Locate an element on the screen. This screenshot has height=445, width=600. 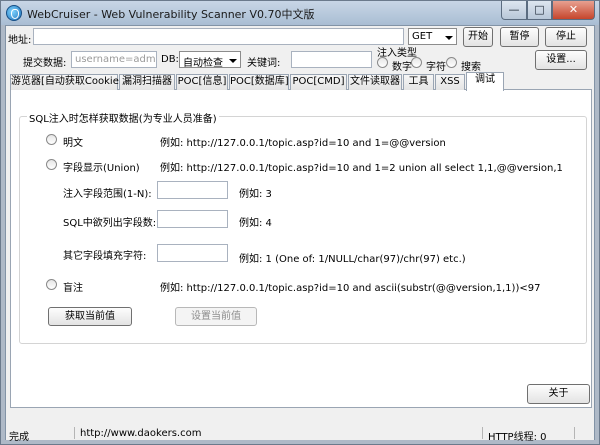
union-label: 字段显示(Union) is located at coordinates (101, 168).